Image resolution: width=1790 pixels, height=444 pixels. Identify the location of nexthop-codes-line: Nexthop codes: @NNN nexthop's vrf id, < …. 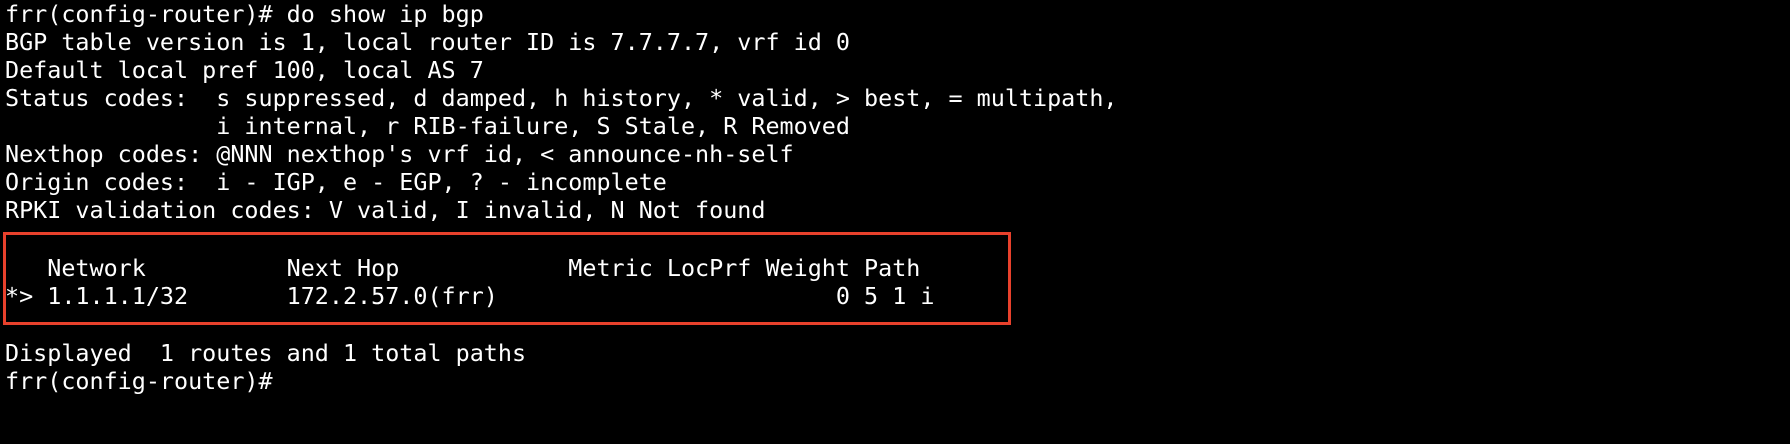
(399, 154).